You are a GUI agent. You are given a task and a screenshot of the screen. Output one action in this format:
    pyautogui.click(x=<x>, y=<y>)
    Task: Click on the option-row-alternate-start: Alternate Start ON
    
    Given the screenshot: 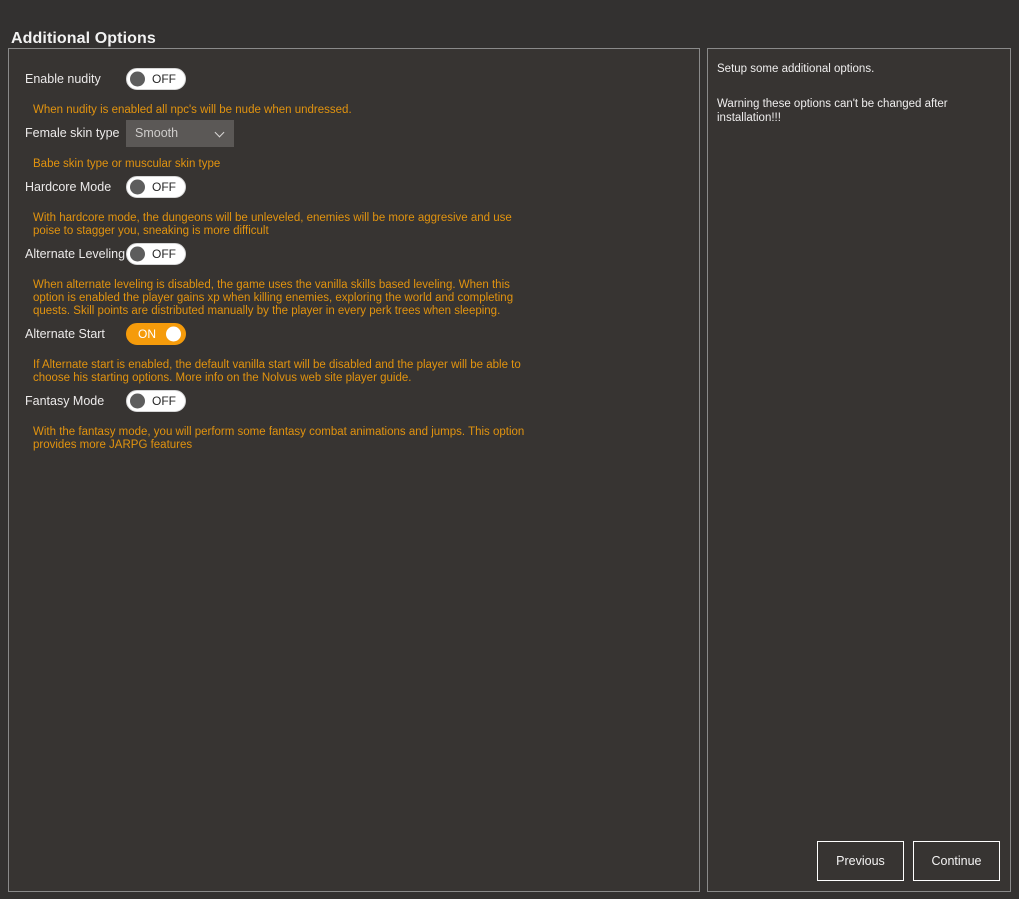 What is the action you would take?
    pyautogui.click(x=354, y=334)
    